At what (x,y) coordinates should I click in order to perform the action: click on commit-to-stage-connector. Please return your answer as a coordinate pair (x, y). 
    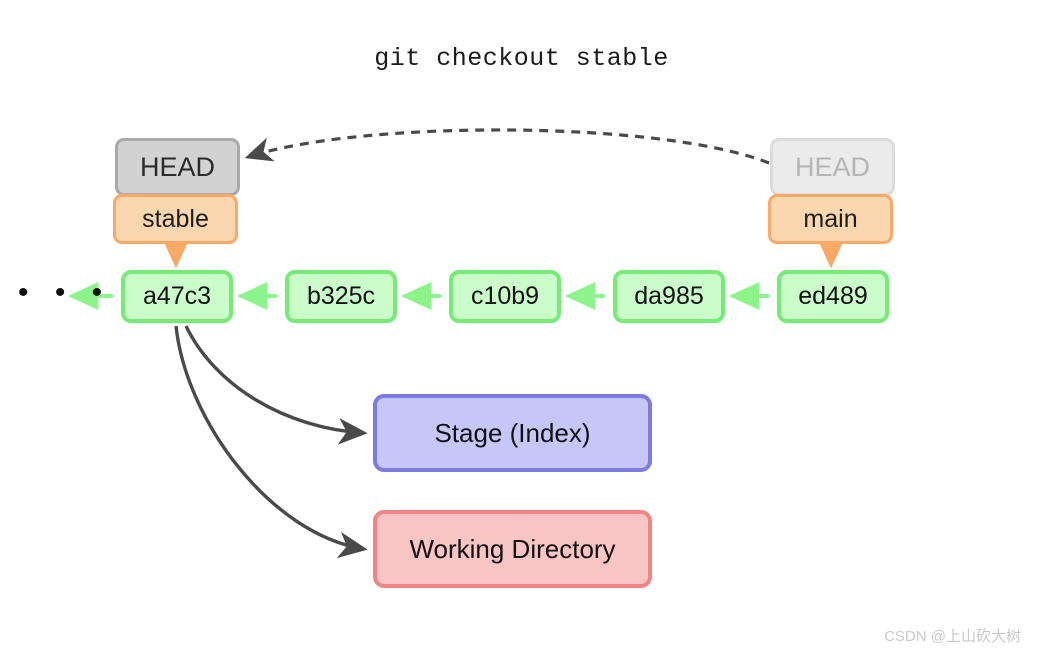
    Looking at the image, I should click on (276, 385).